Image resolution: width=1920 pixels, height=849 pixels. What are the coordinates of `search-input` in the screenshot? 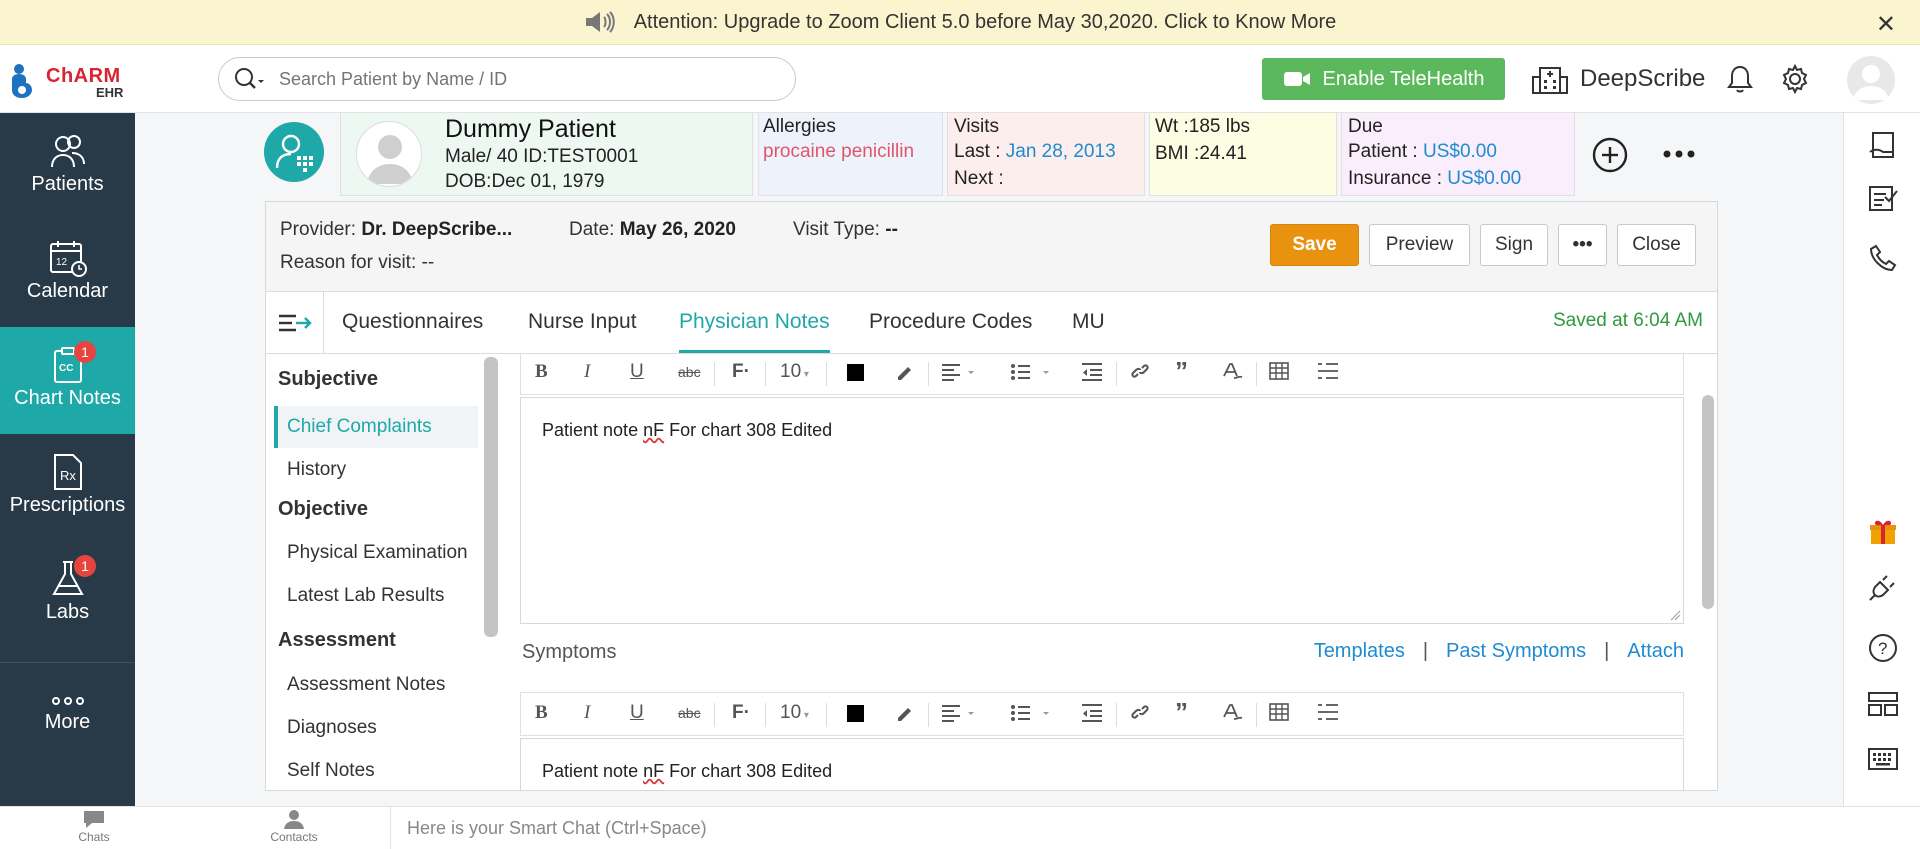 It's located at (519, 79).